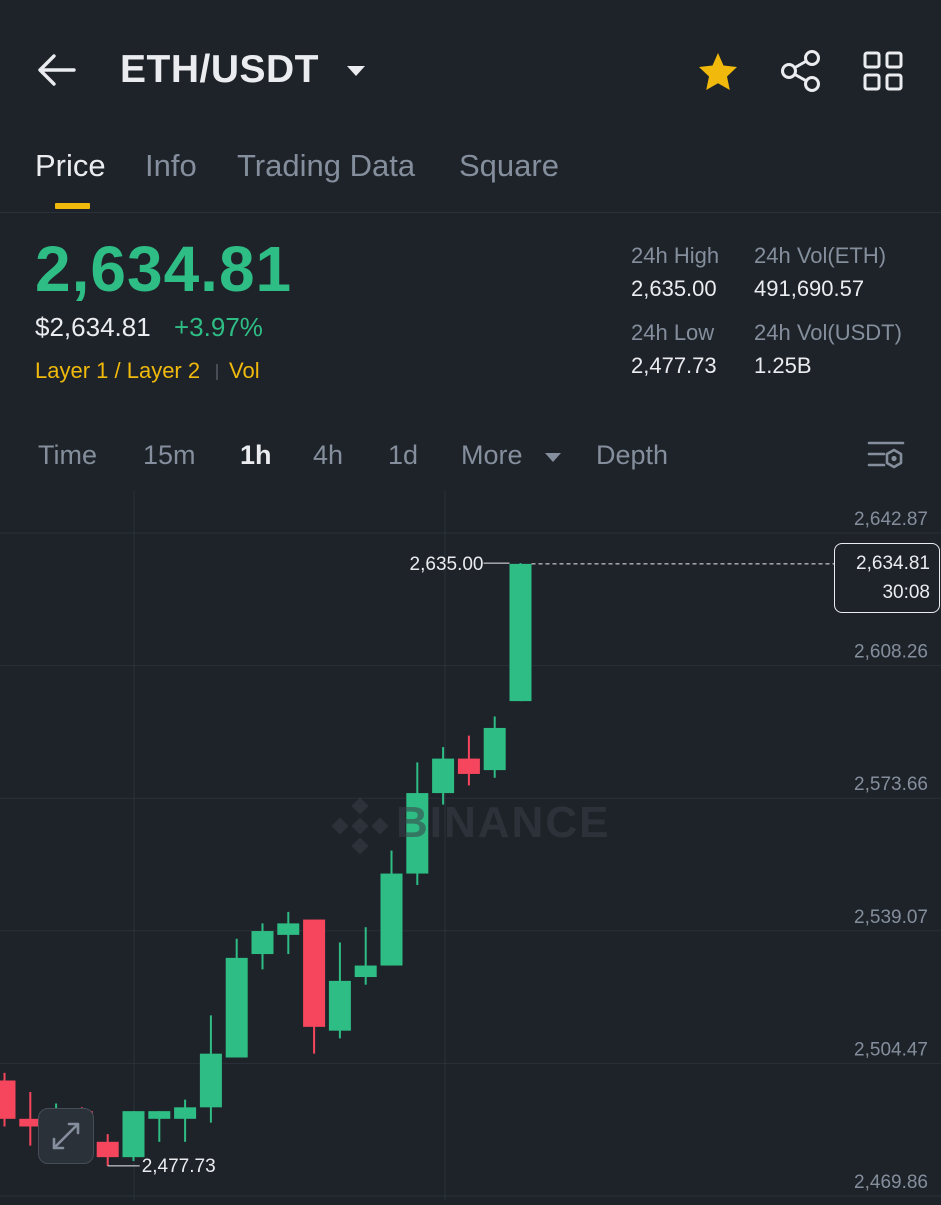 Image resolution: width=941 pixels, height=1205 pixels. I want to click on back-arrow-icon, so click(58, 70).